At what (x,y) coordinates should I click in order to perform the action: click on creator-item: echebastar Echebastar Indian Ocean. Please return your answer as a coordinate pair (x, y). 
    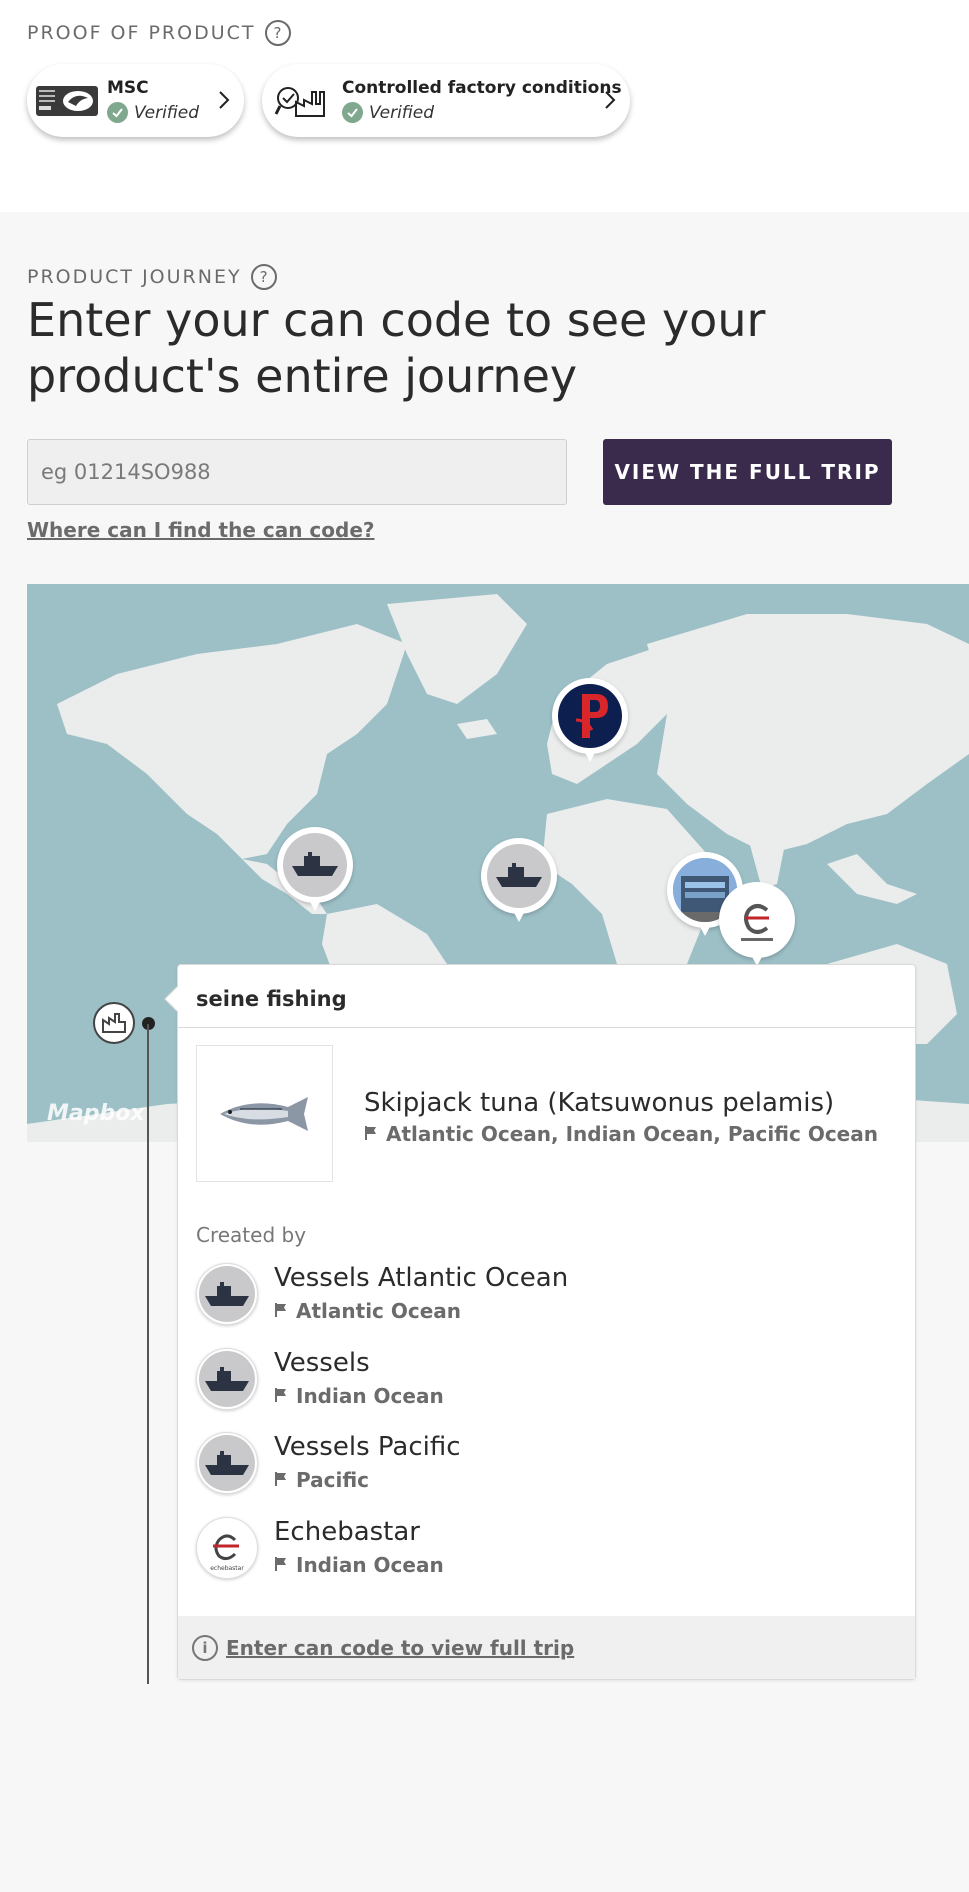
    Looking at the image, I should click on (536, 1548).